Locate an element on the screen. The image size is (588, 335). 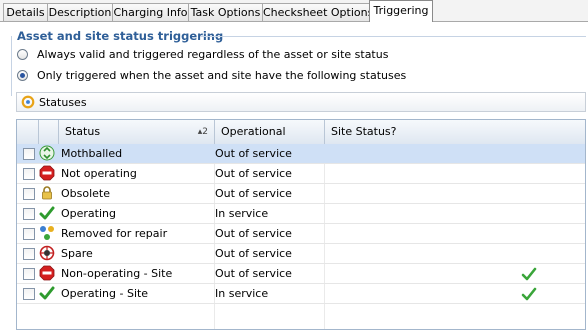
row-status: Operating is located at coordinates (88, 213).